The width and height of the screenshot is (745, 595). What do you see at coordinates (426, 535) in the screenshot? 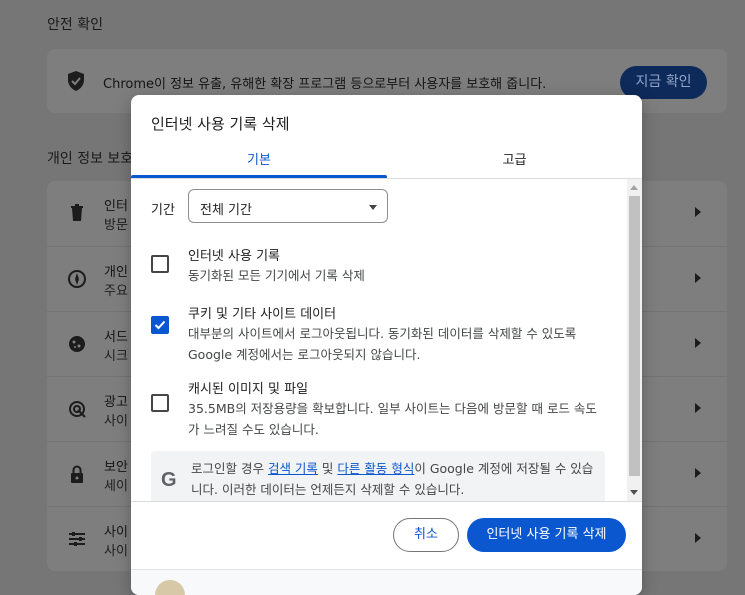
I see `cancel-button: 취소` at bounding box center [426, 535].